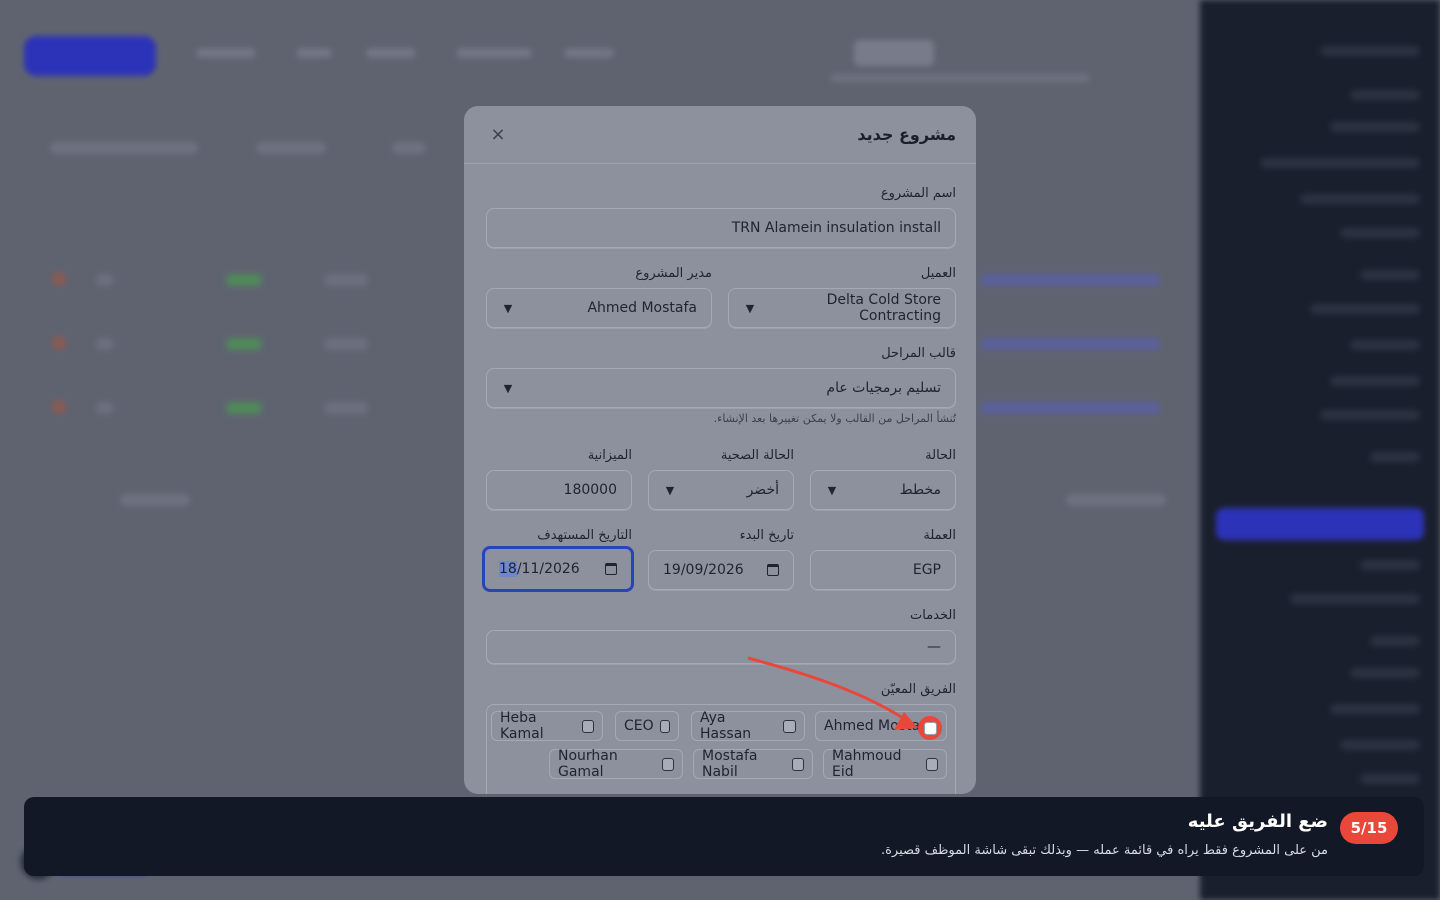 This screenshot has width=1440, height=900. I want to click on project-name-label: اسم المشروع, so click(918, 193).